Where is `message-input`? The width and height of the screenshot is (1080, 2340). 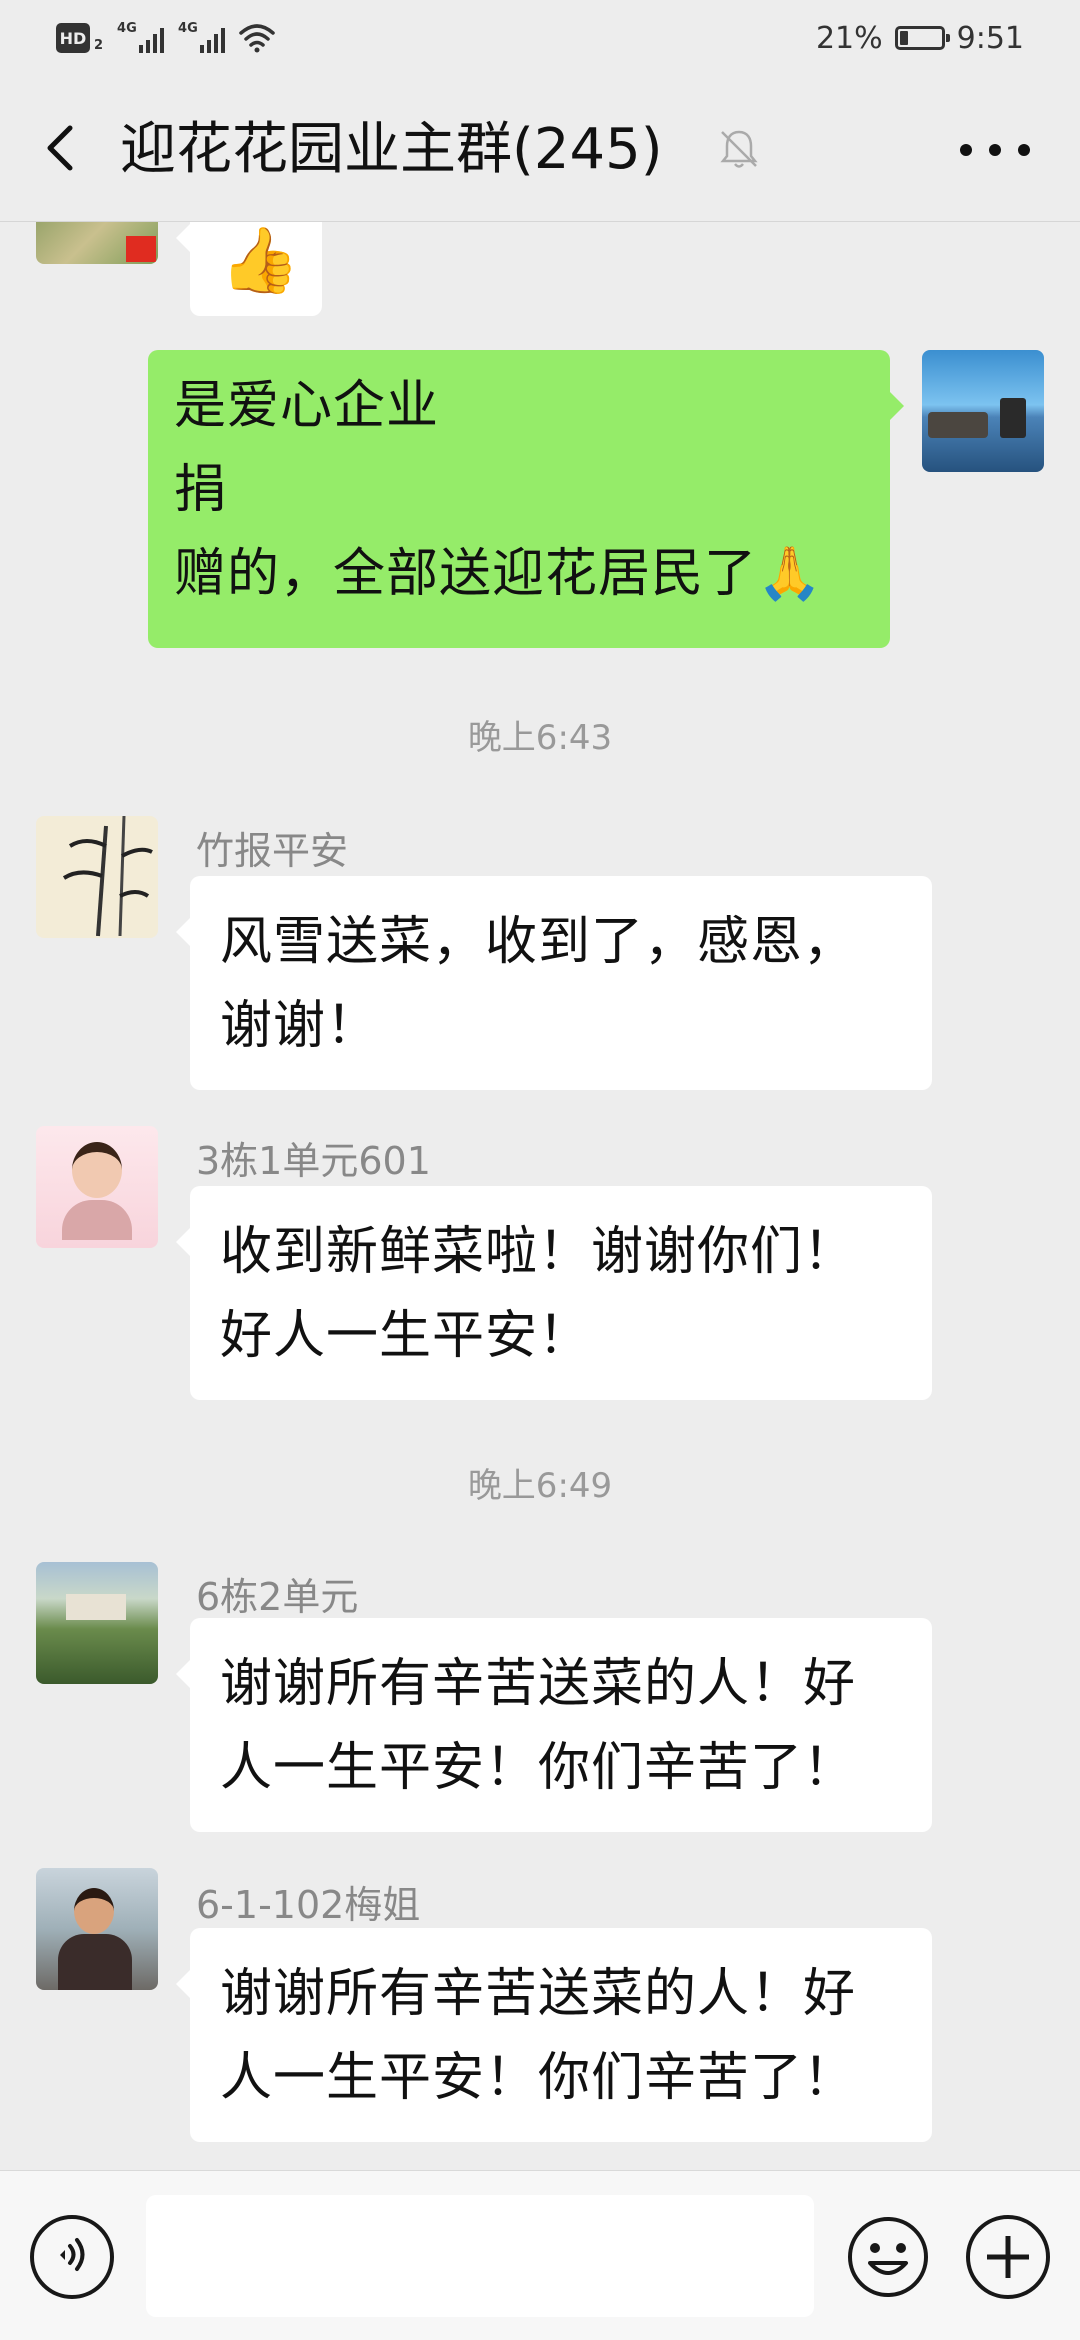 message-input is located at coordinates (480, 2256).